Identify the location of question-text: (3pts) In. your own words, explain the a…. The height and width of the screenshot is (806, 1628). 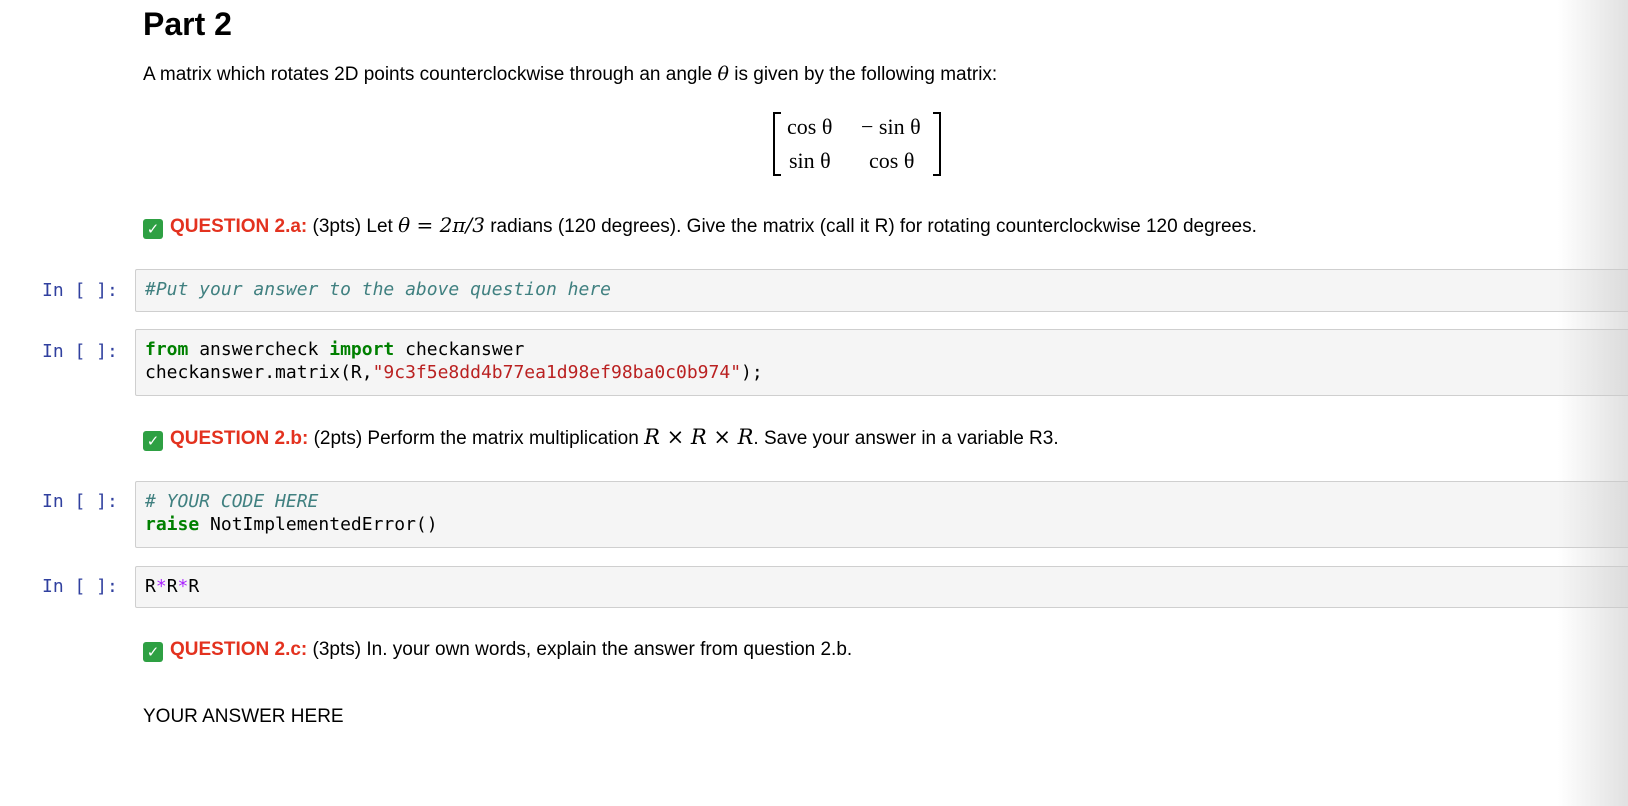
(582, 649).